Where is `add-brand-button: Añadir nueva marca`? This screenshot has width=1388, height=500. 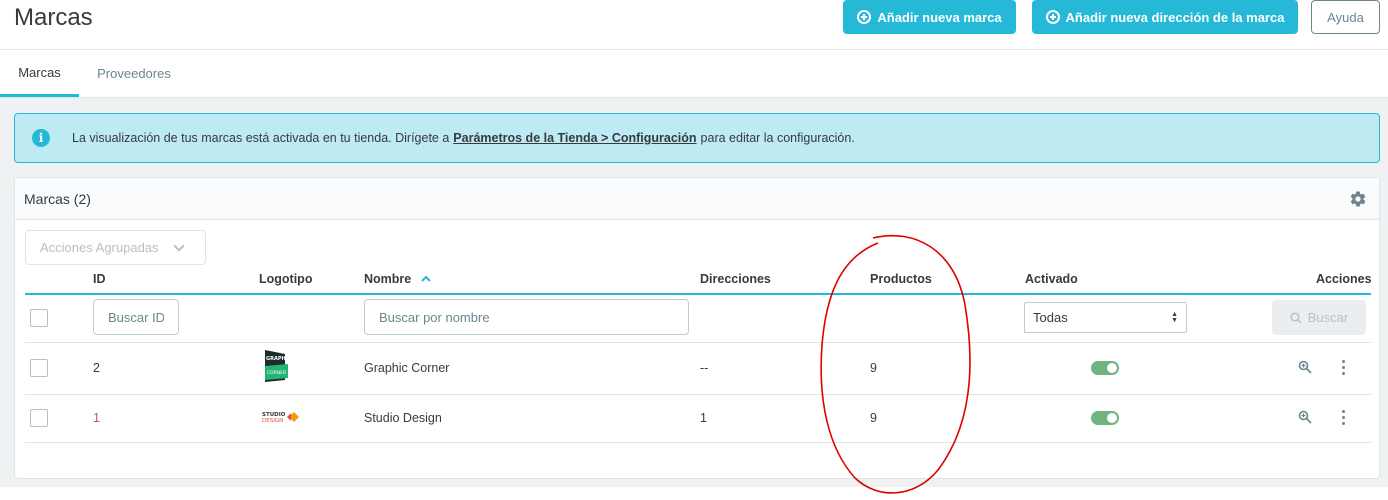 add-brand-button: Añadir nueva marca is located at coordinates (929, 17).